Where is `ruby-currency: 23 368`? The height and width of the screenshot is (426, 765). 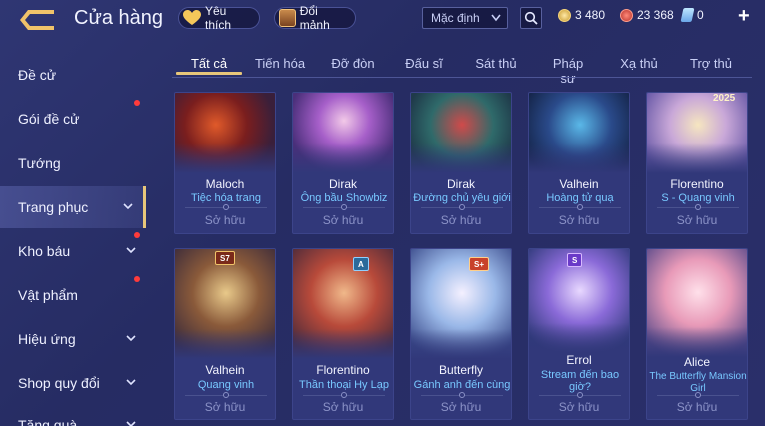
ruby-currency: 23 368 is located at coordinates (647, 15).